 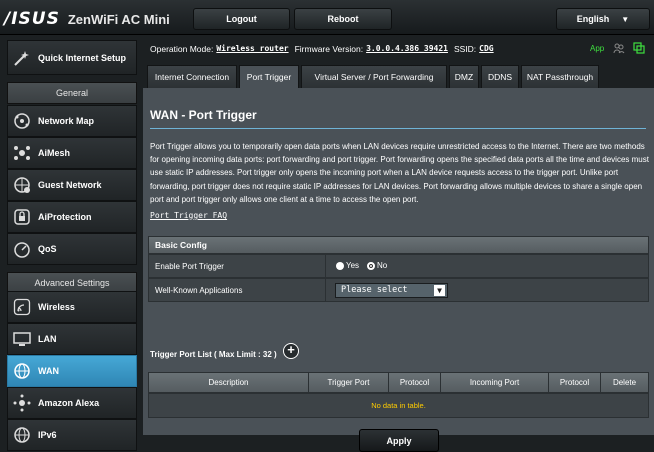 I want to click on firmware-label: Firmware Version:, so click(x=329, y=48).